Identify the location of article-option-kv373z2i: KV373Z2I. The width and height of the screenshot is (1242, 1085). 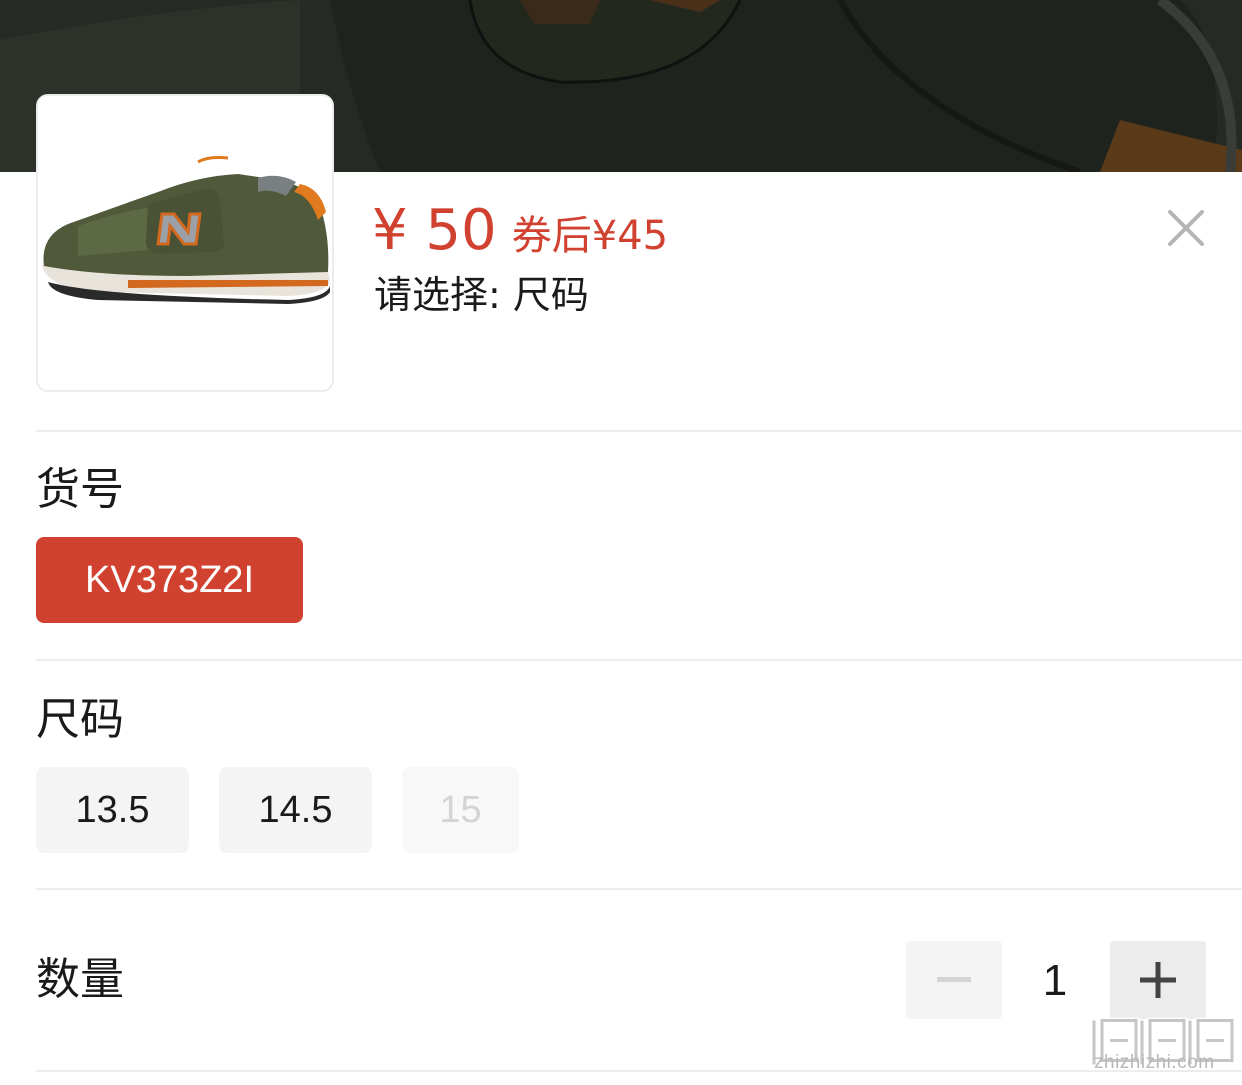
(169, 580).